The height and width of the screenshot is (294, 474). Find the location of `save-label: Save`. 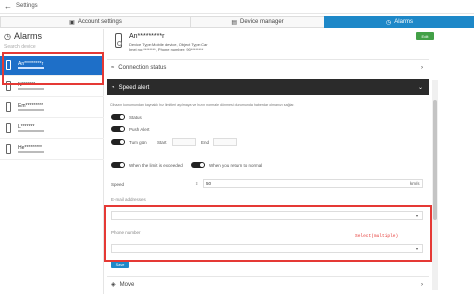

save-label: Save is located at coordinates (120, 264).